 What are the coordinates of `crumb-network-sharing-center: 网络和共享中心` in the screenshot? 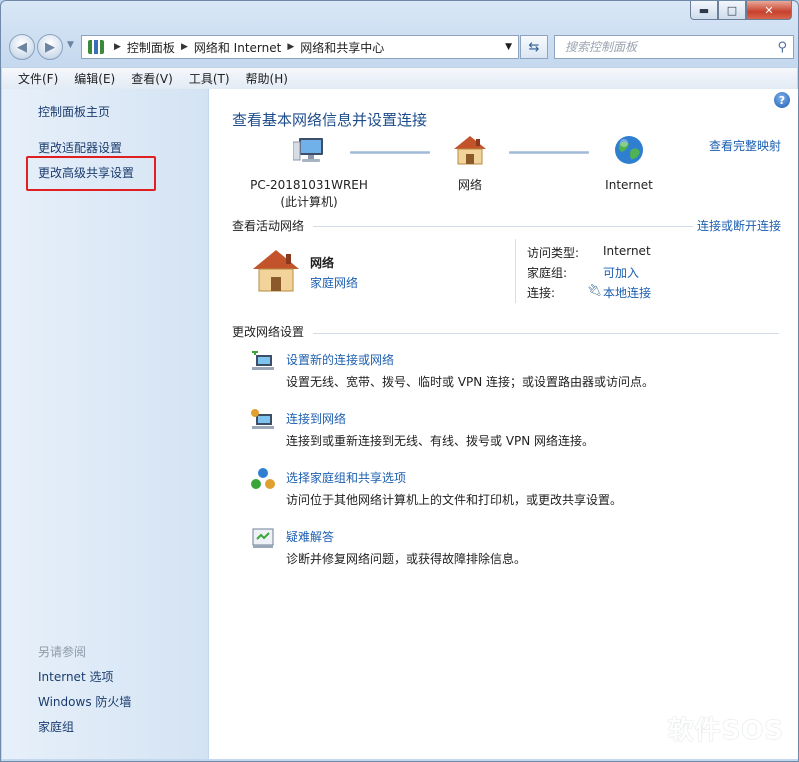 It's located at (342, 47).